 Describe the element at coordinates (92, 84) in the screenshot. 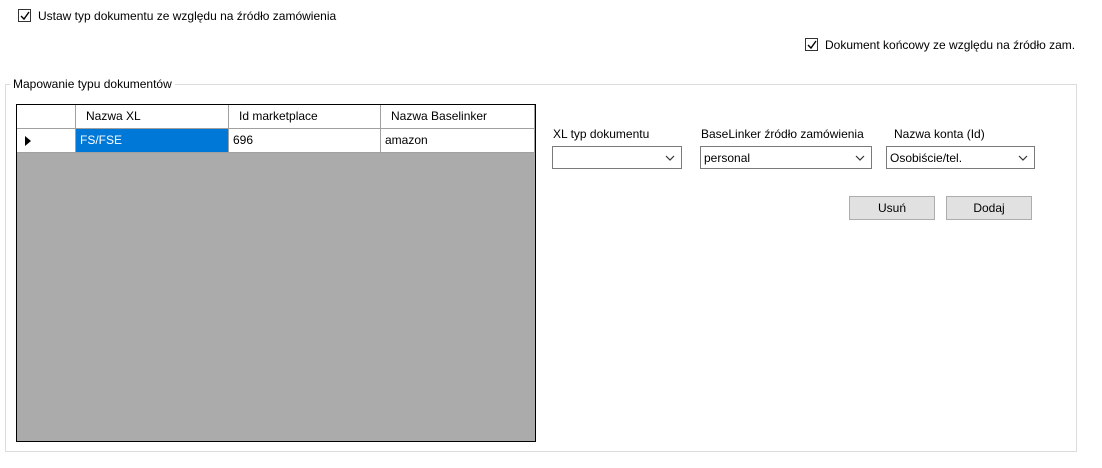

I see `mapping-group-title: Mapowanie typu dokumentów` at that location.